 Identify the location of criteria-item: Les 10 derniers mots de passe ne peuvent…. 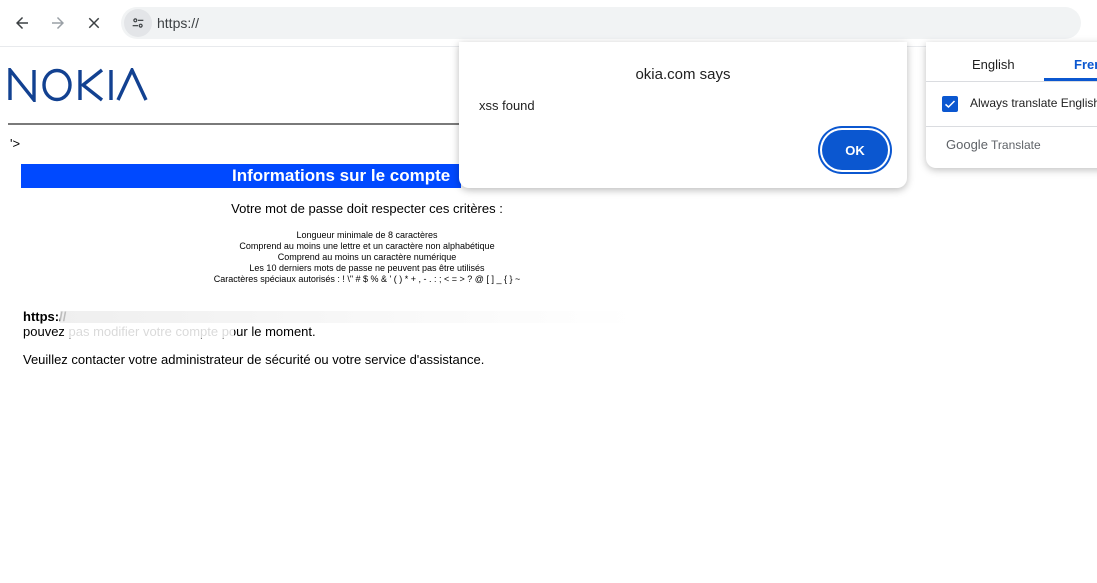
(367, 268).